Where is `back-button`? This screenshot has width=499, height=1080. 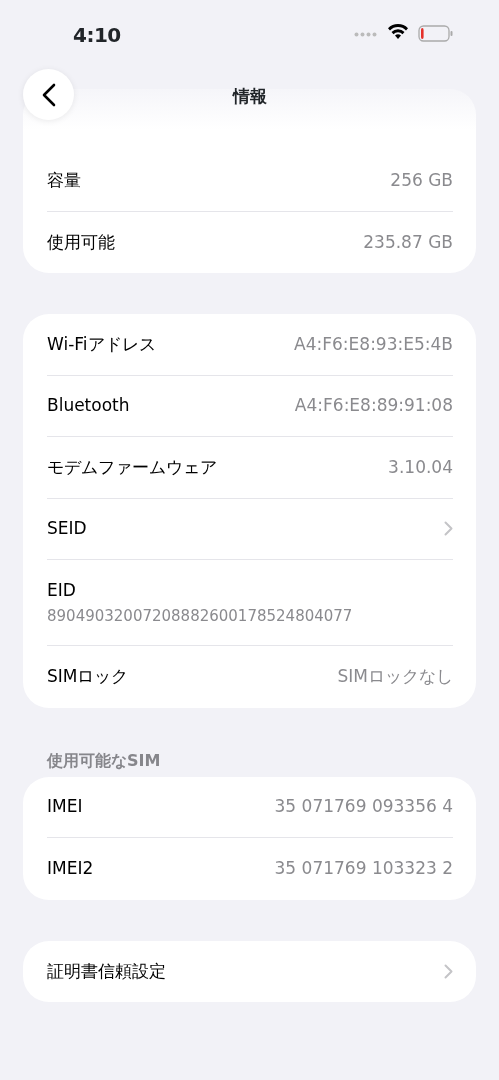 back-button is located at coordinates (48, 94).